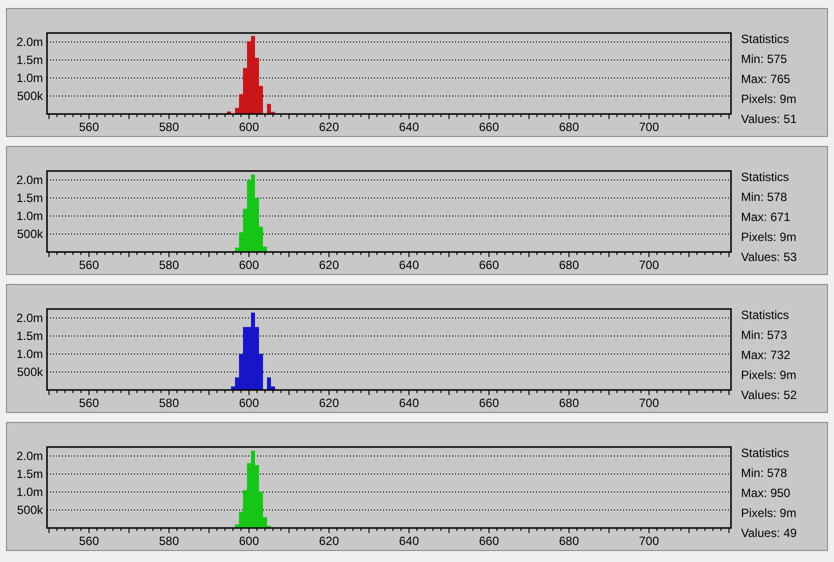 The height and width of the screenshot is (562, 834). What do you see at coordinates (766, 217) in the screenshot?
I see `statistic-text: Max: 671` at bounding box center [766, 217].